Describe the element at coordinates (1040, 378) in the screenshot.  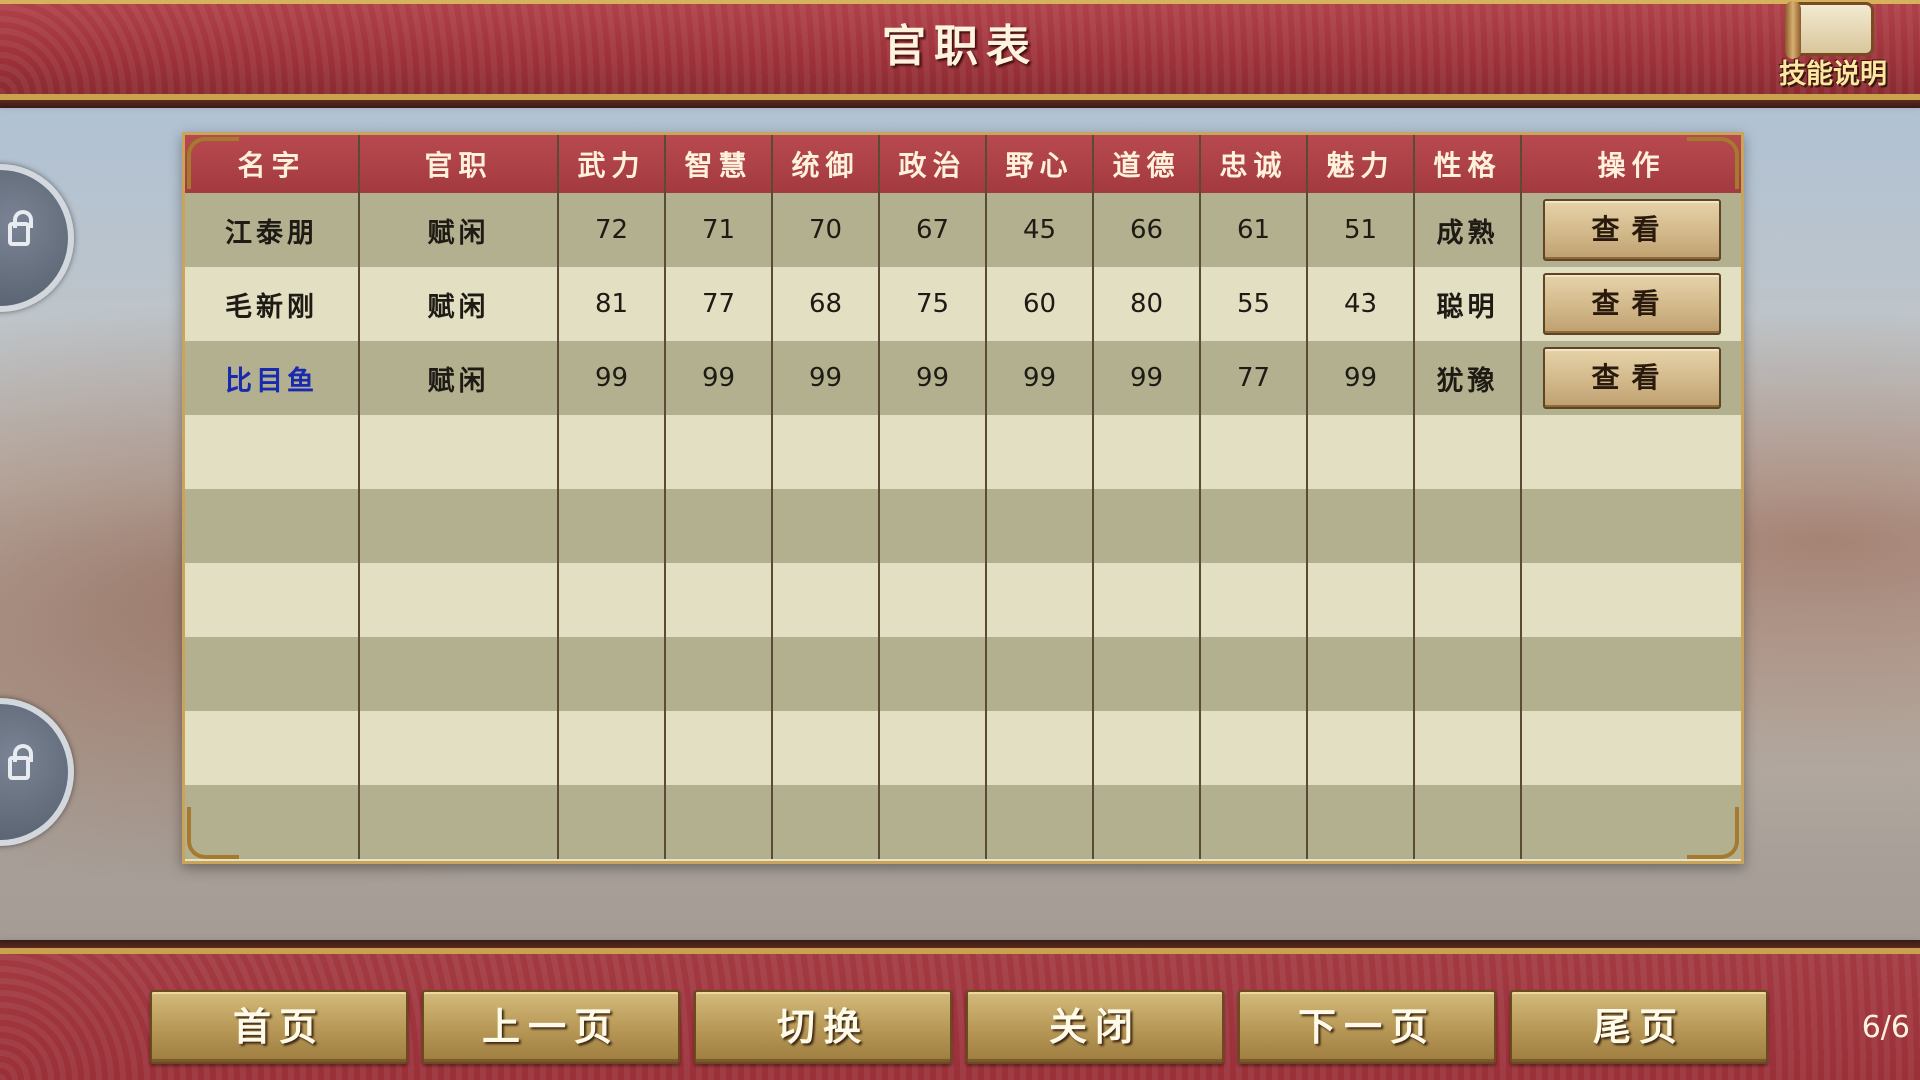
I see `stat-yexin: 99` at that location.